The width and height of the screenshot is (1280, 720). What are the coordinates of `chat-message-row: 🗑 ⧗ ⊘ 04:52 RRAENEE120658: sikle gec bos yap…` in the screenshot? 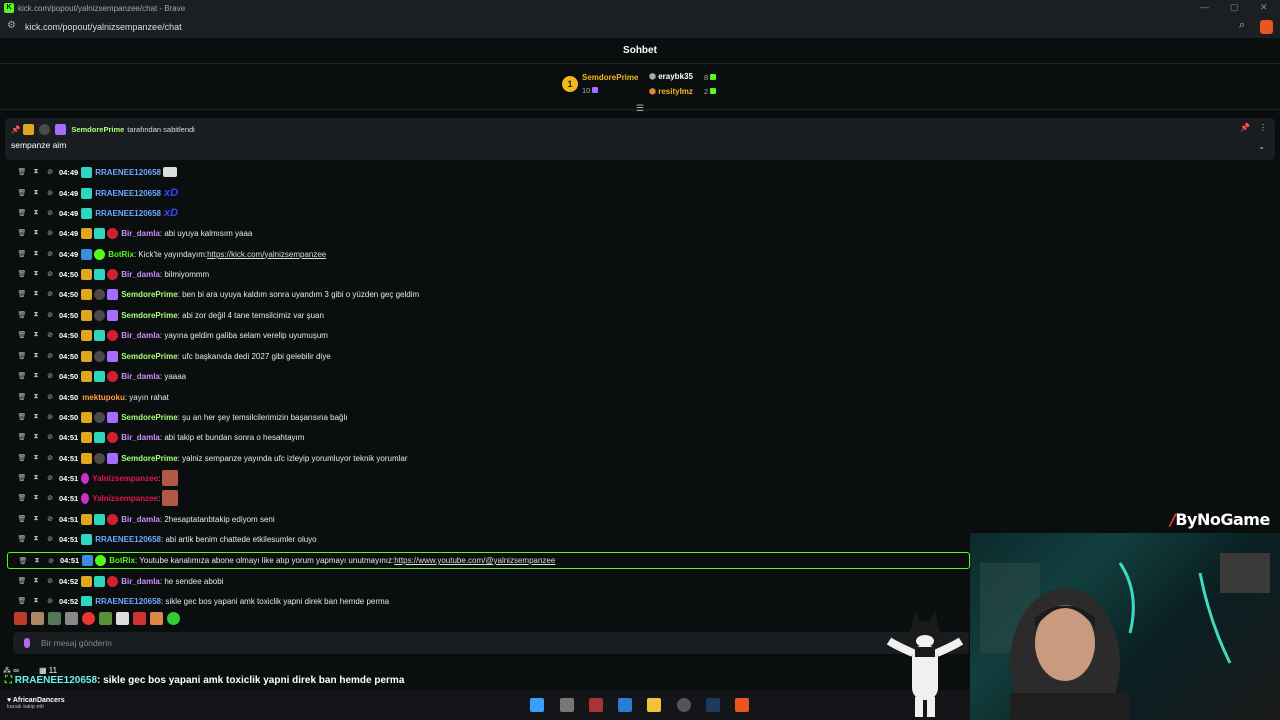 It's located at (202, 599).